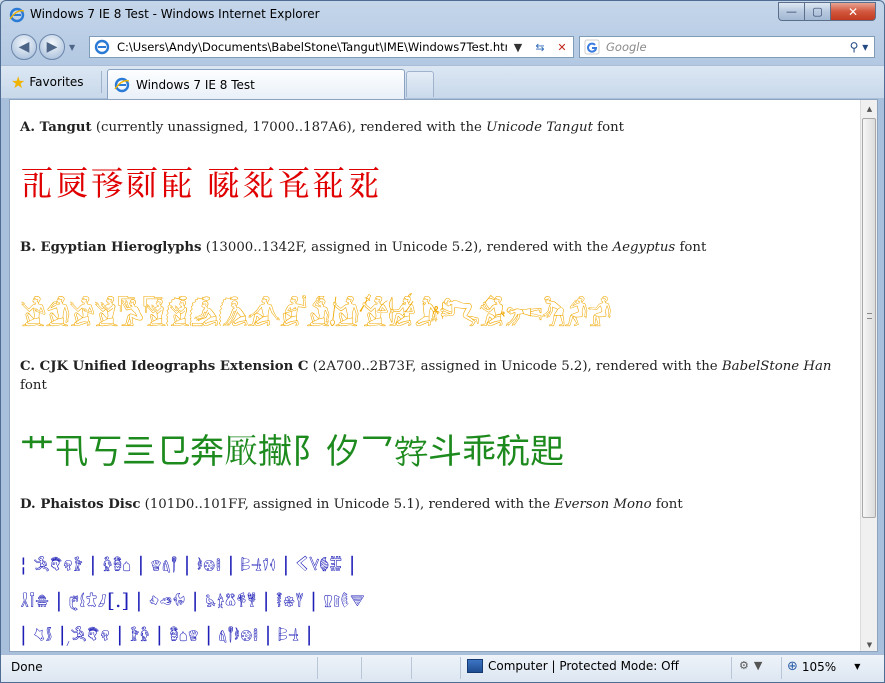 The width and height of the screenshot is (885, 683). I want to click on close-icon: ✕, so click(853, 11).